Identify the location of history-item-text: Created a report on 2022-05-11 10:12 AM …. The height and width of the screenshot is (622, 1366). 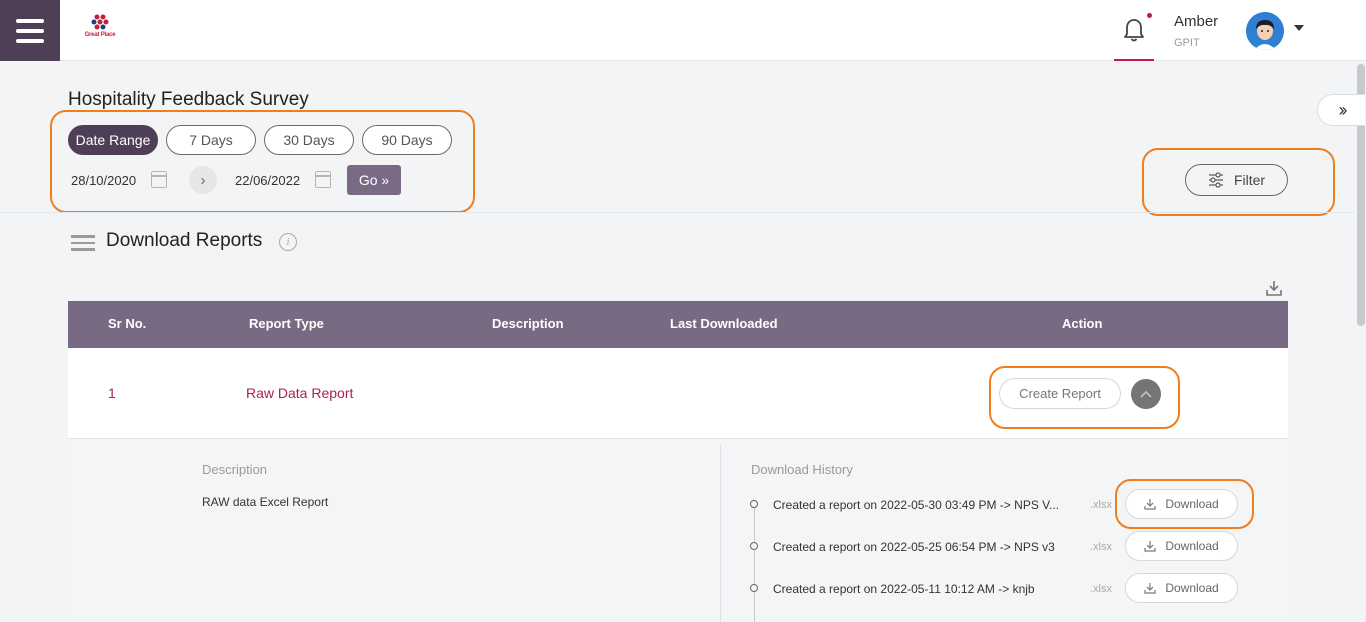
(904, 589).